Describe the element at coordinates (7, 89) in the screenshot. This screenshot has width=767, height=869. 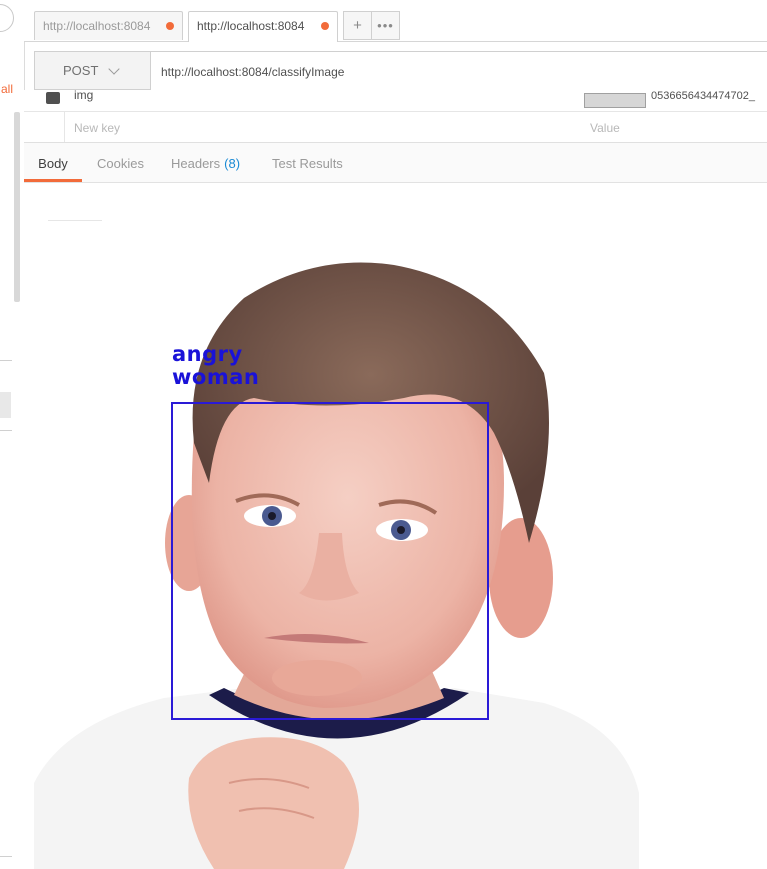
I see `sidebar-all-link: all` at that location.